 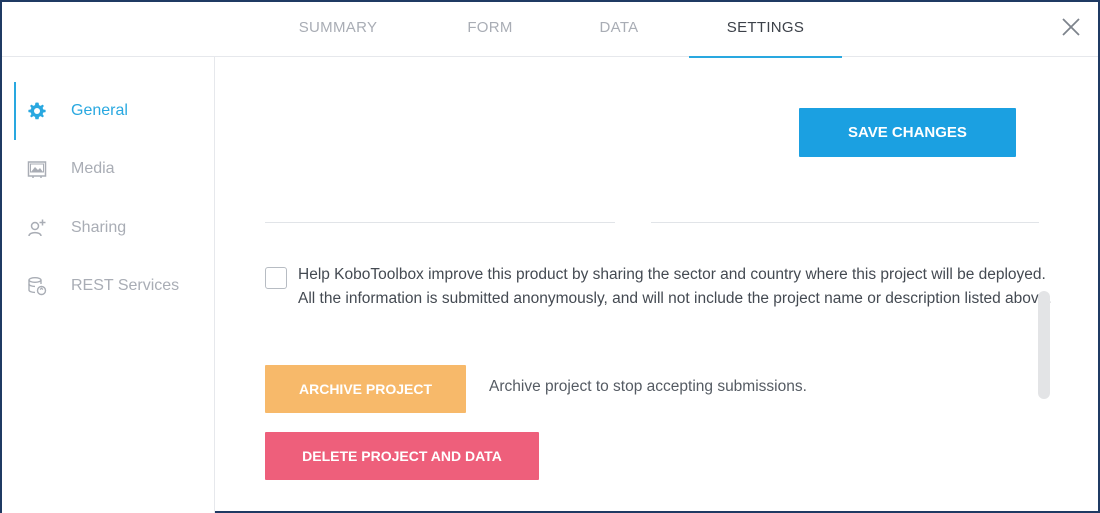 What do you see at coordinates (99, 110) in the screenshot?
I see `sidebar-item-label: General` at bounding box center [99, 110].